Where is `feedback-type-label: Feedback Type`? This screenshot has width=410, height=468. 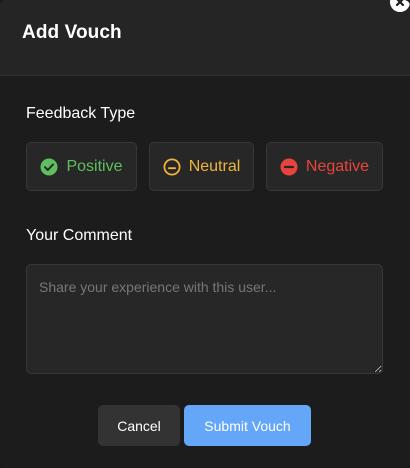
feedback-type-label: Feedback Type is located at coordinates (81, 113).